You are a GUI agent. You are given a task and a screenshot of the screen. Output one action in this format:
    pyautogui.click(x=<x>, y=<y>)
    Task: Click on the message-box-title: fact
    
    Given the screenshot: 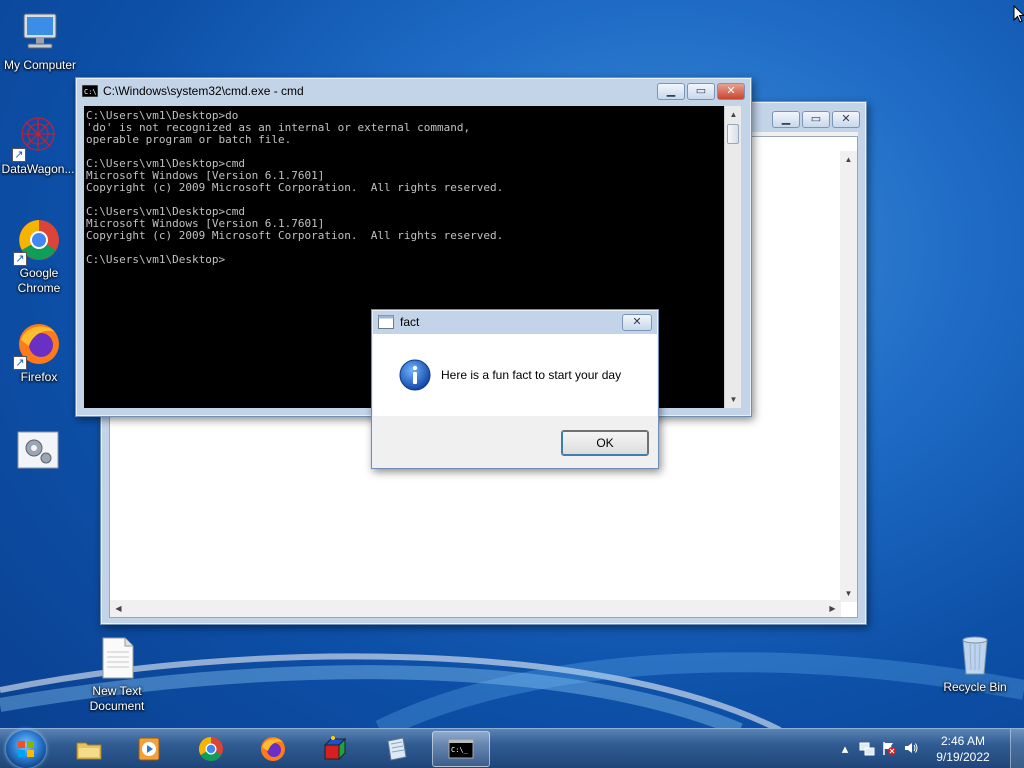 What is the action you would take?
    pyautogui.click(x=410, y=322)
    